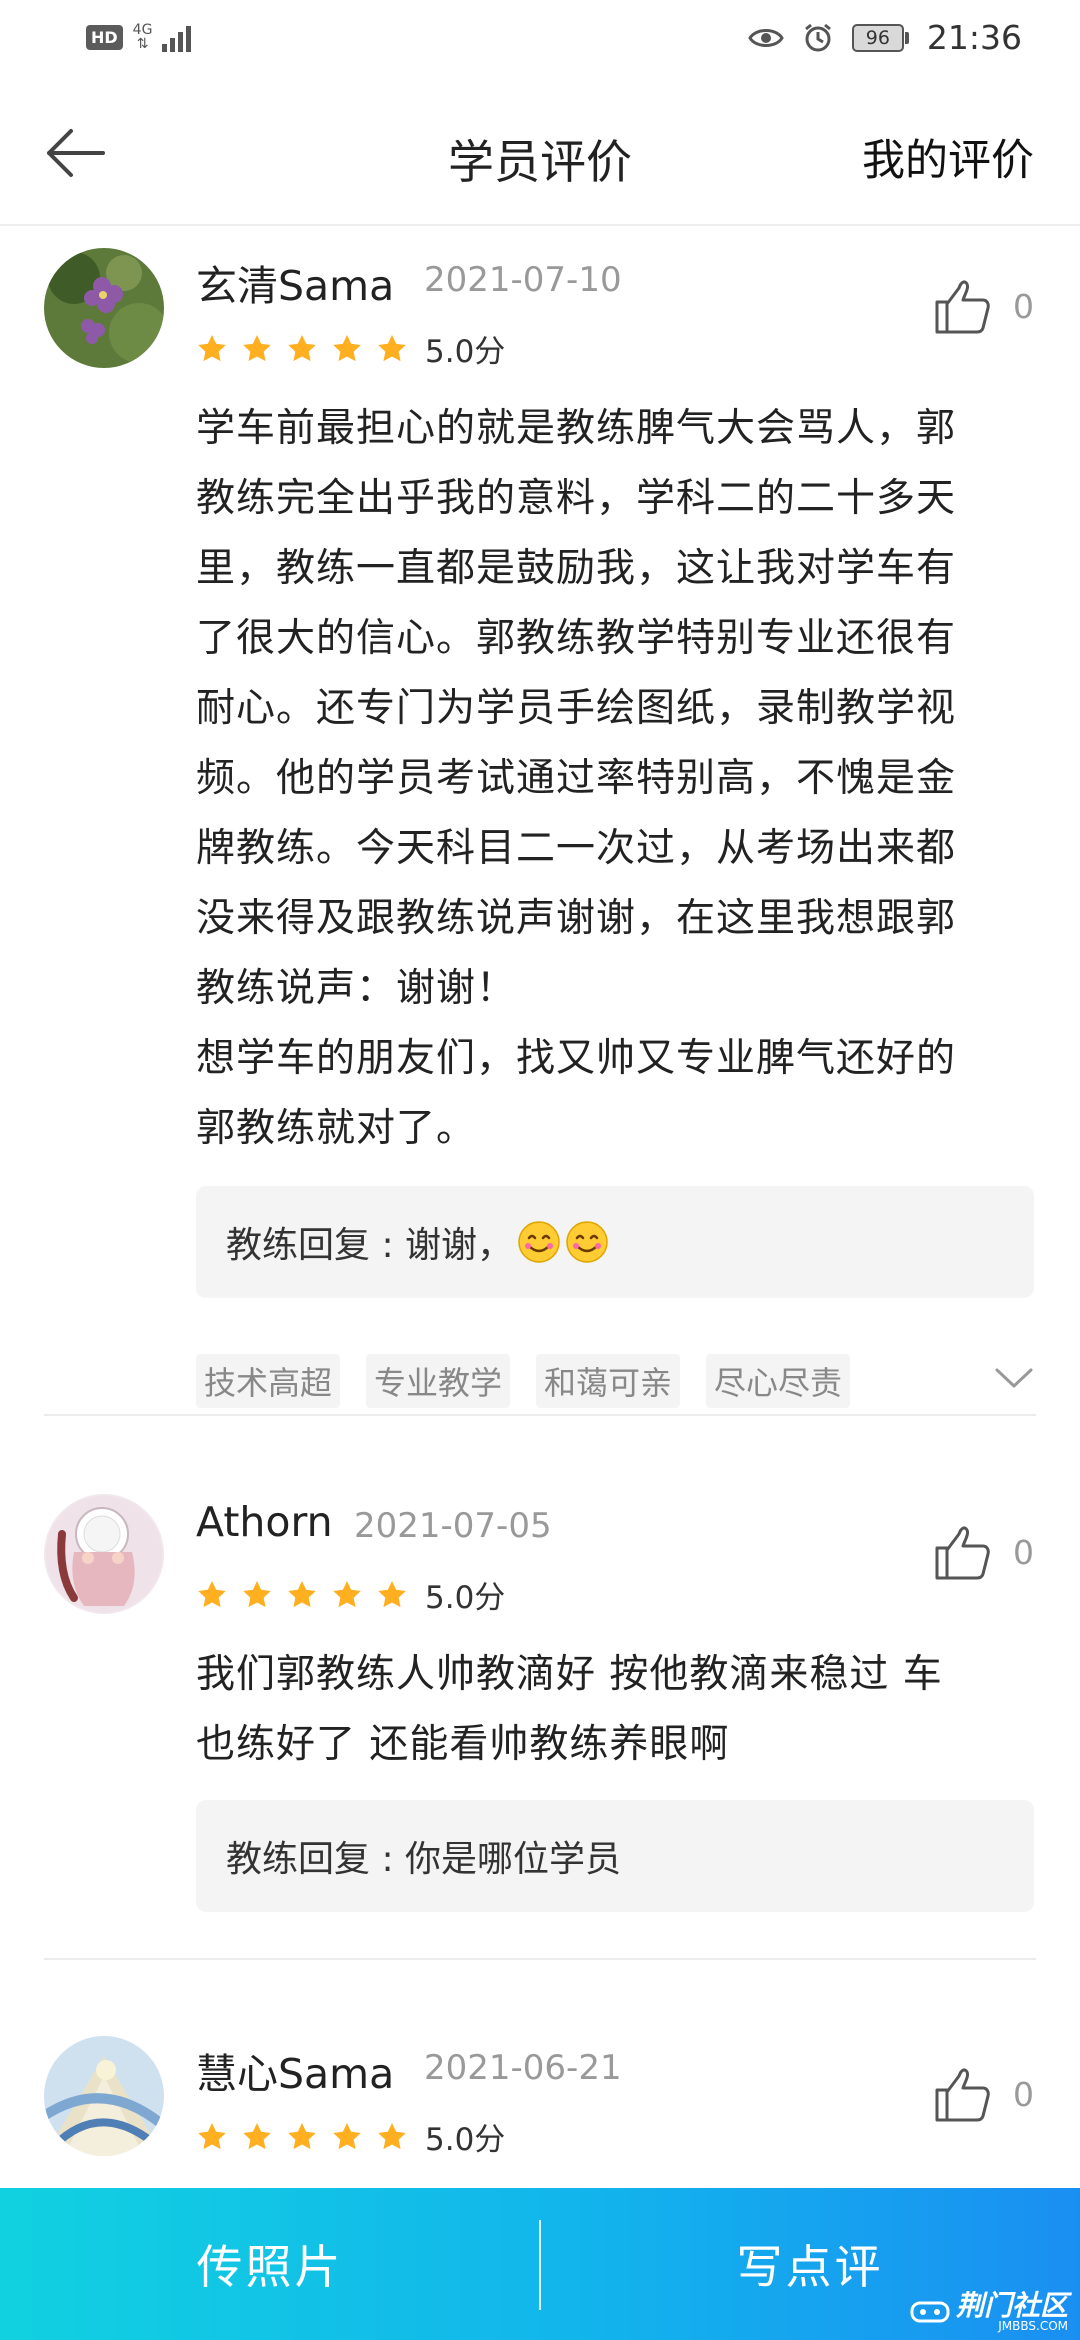  Describe the element at coordinates (1033, 2326) in the screenshot. I see `watermark-subtitle: JMBBS.COM` at that location.